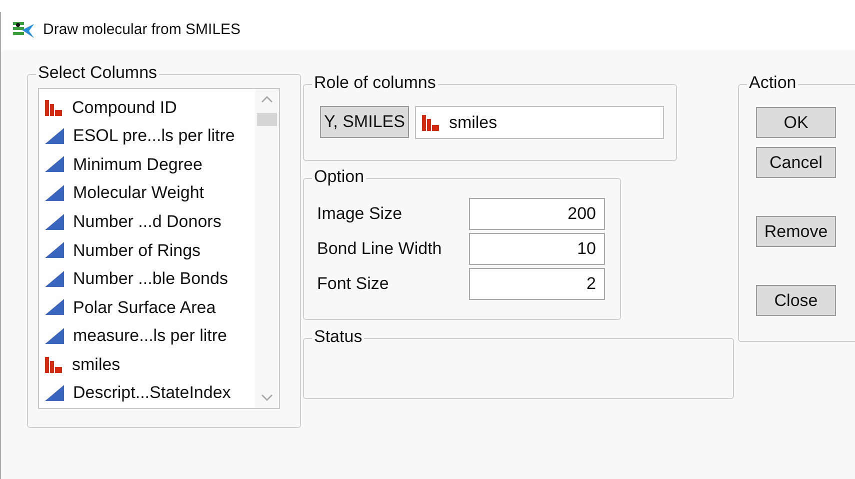  I want to click on list-item: Polar Surface Area, so click(150, 307).